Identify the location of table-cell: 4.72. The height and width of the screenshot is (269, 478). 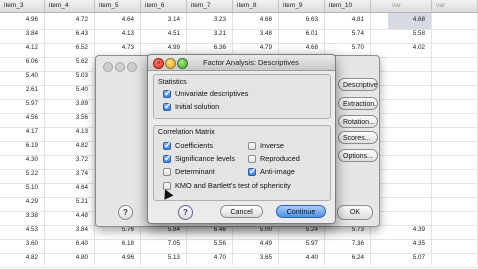
(70, 20).